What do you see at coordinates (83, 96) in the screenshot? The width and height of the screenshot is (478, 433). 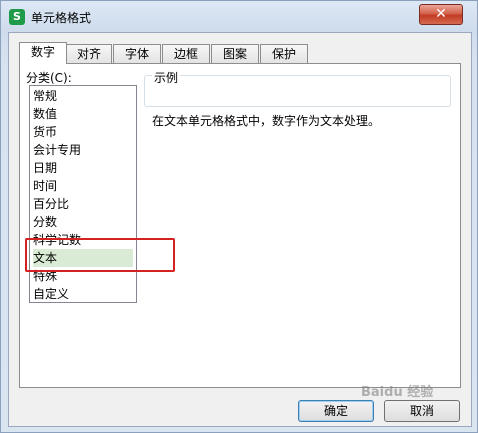 I see `list-item: 常规` at bounding box center [83, 96].